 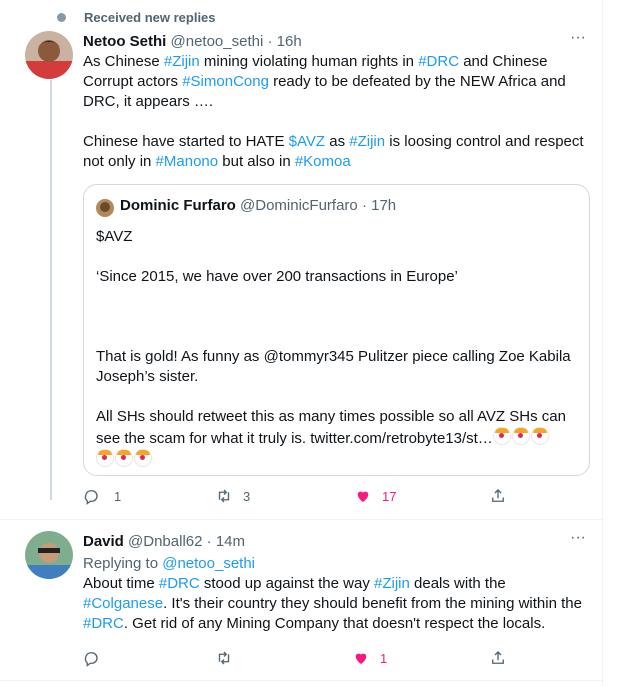 What do you see at coordinates (187, 161) in the screenshot?
I see `hashtag-link: #Manono` at bounding box center [187, 161].